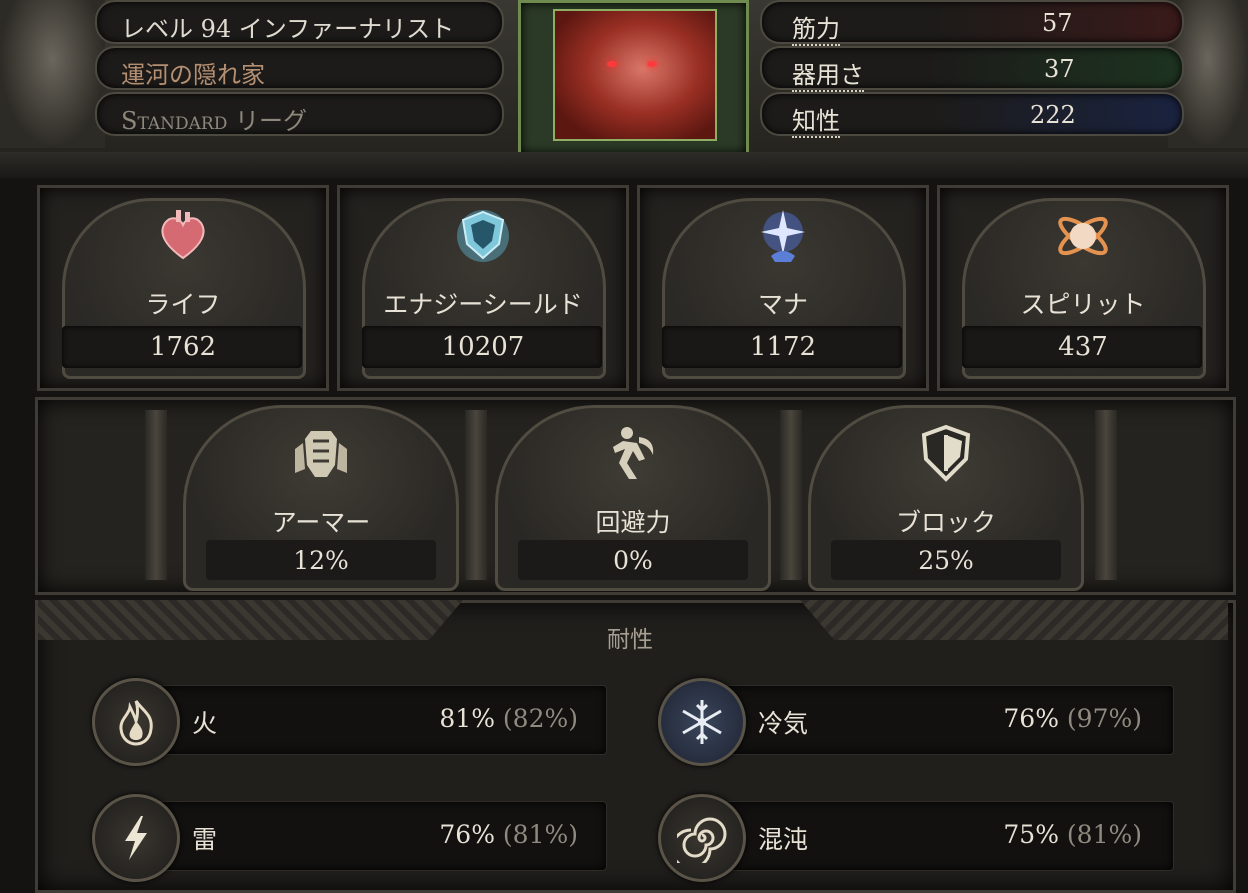  Describe the element at coordinates (214, 121) in the screenshot. I see `league-text: Standard リーグ` at that location.